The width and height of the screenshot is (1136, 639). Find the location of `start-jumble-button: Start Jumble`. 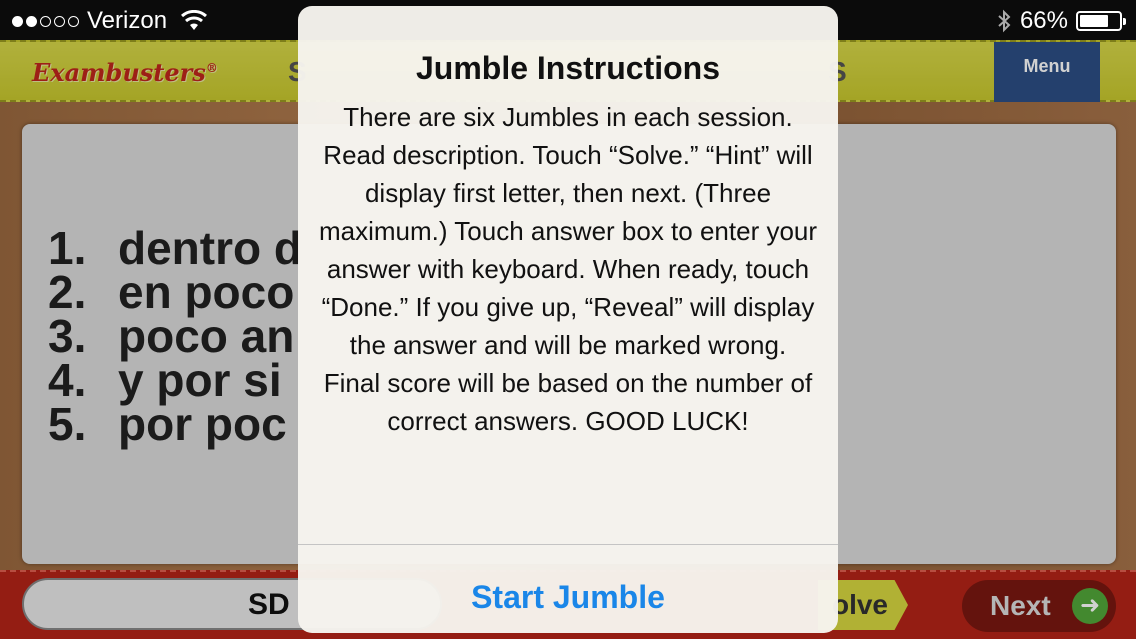

start-jumble-button: Start Jumble is located at coordinates (568, 589).